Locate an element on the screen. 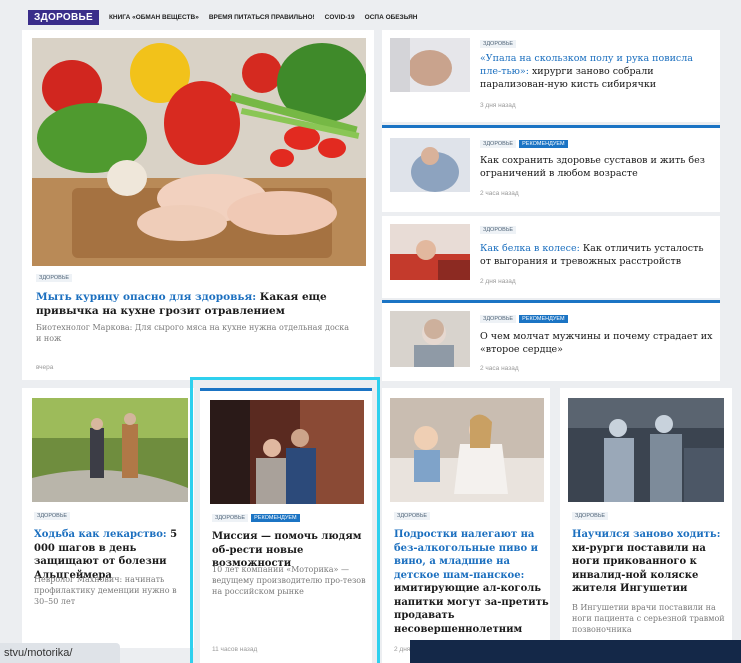  side-article-time: 3 дня назад is located at coordinates (498, 105).